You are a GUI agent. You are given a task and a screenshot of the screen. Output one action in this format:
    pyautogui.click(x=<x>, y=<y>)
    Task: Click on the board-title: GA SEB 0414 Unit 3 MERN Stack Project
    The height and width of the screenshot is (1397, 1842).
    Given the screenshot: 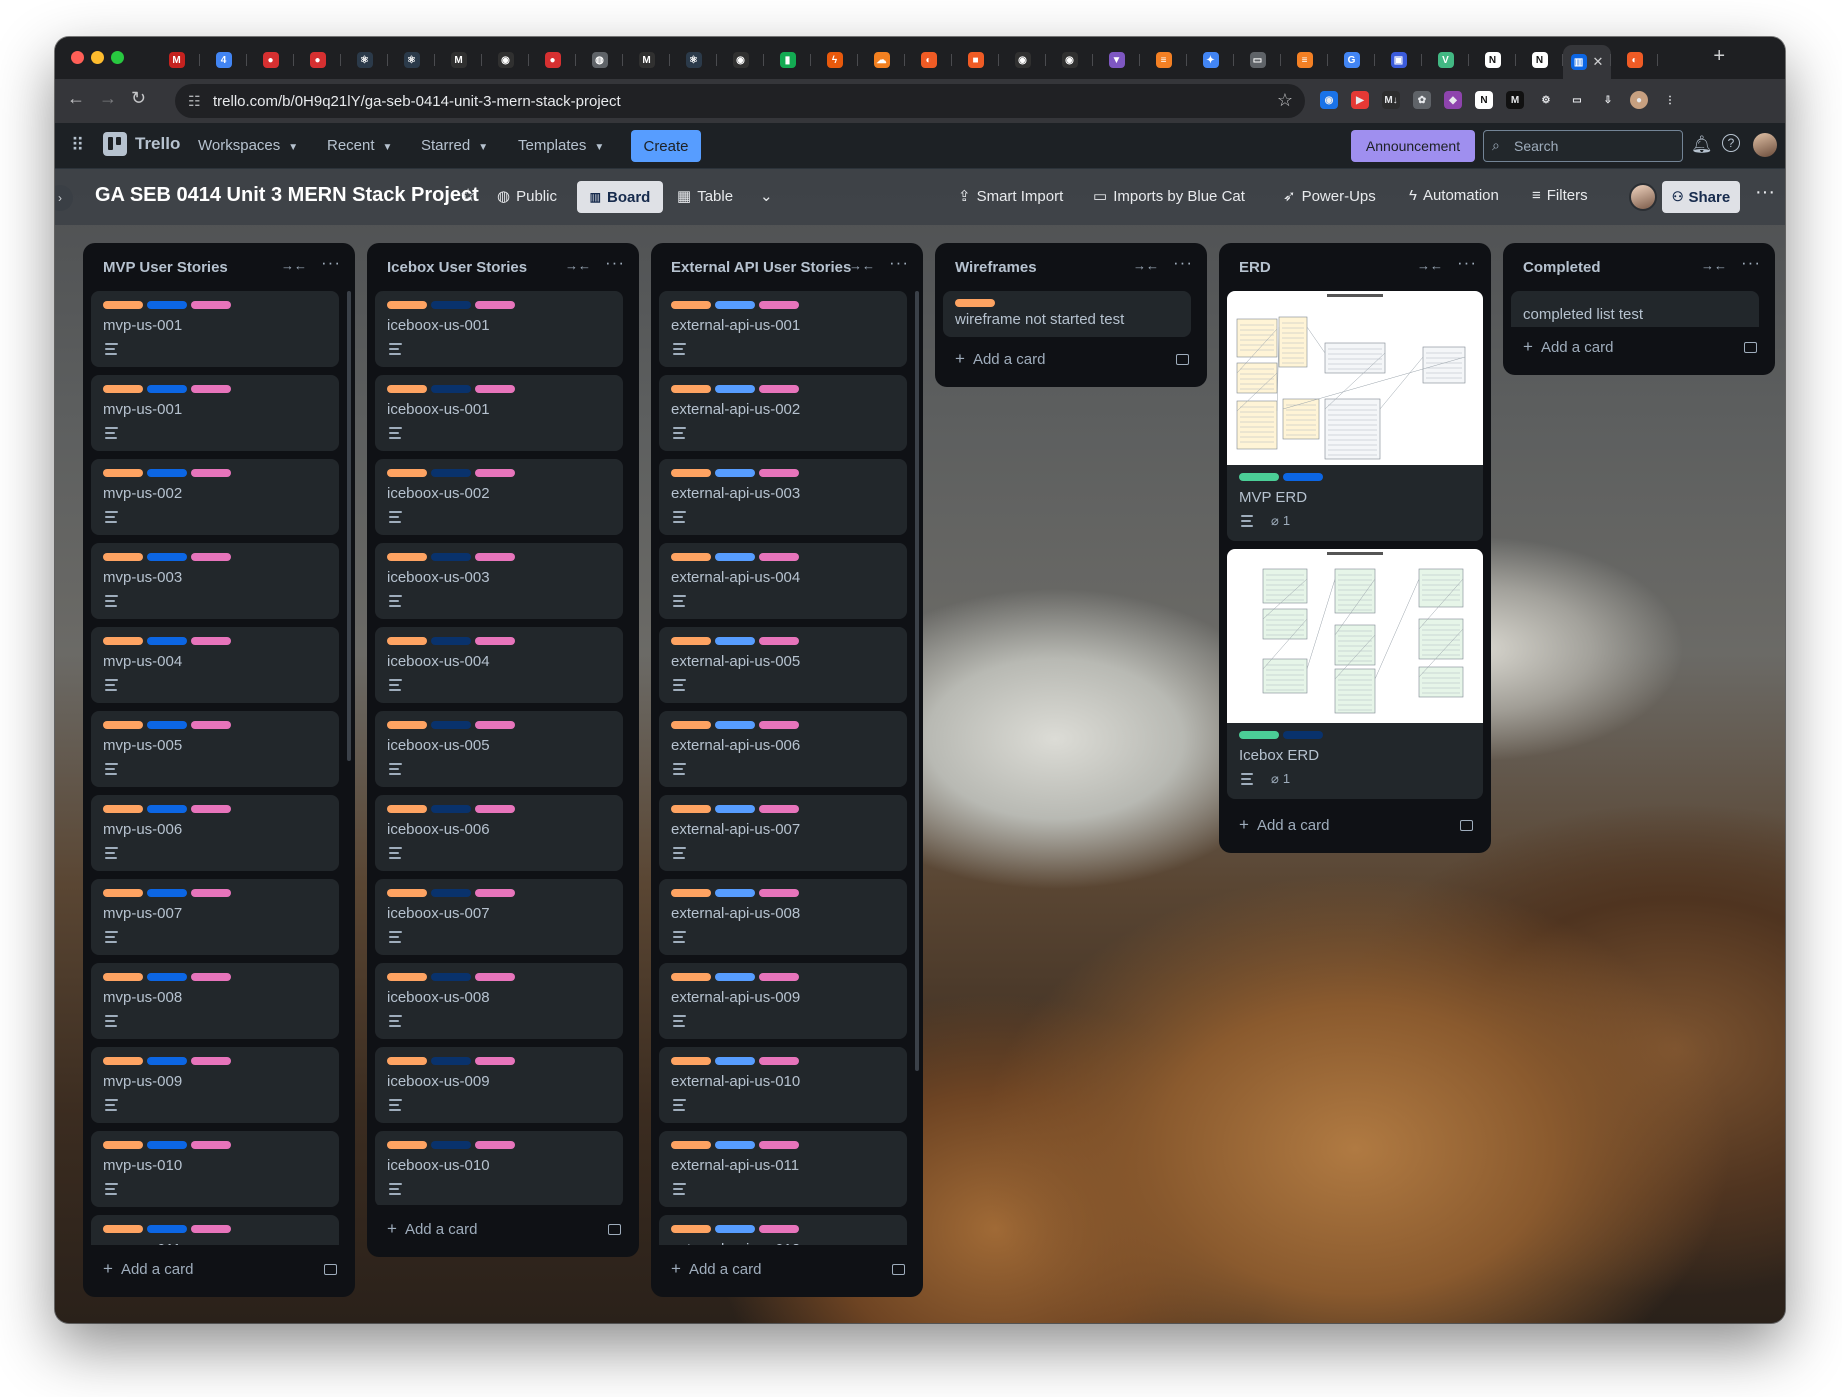 What is the action you would take?
    pyautogui.click(x=287, y=195)
    